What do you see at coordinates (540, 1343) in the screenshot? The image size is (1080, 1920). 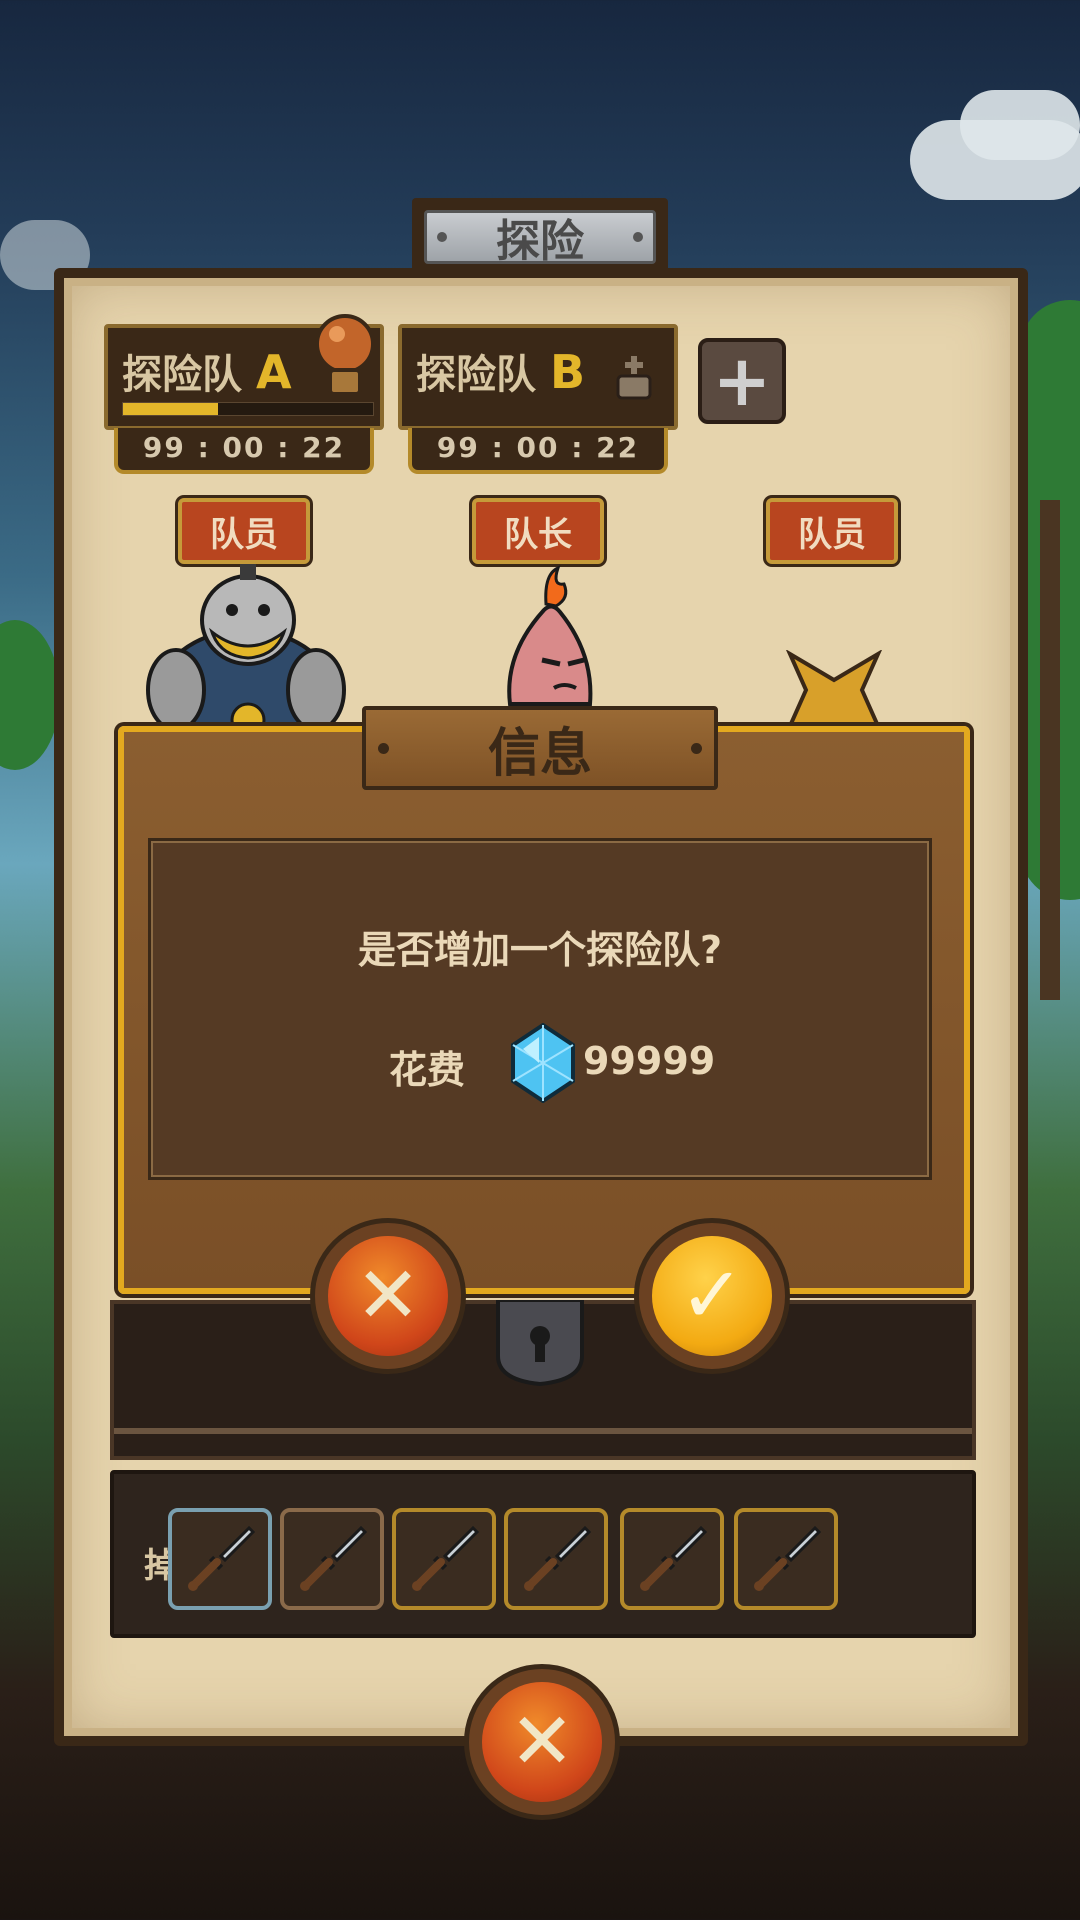 I see `lock-icon` at bounding box center [540, 1343].